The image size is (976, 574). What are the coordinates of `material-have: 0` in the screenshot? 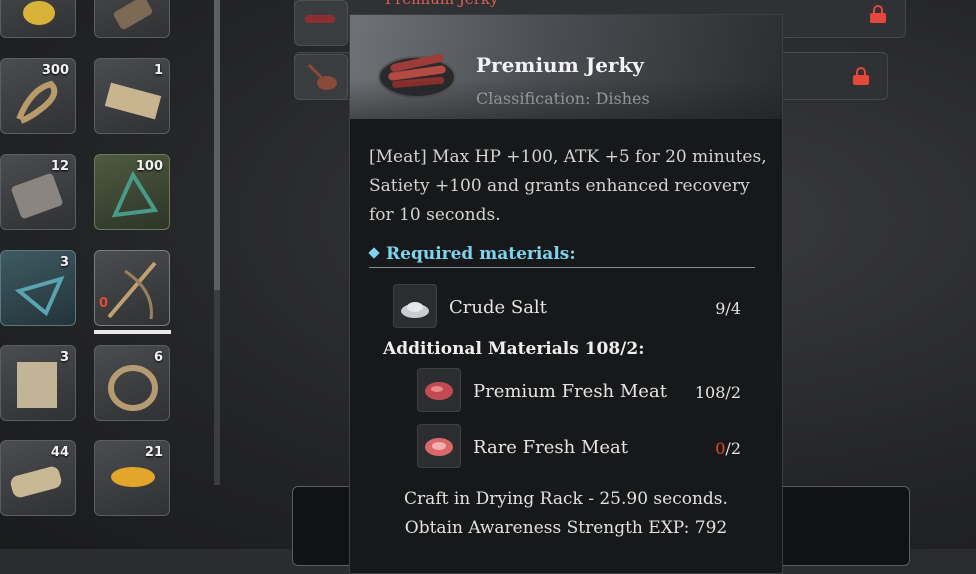 It's located at (720, 448).